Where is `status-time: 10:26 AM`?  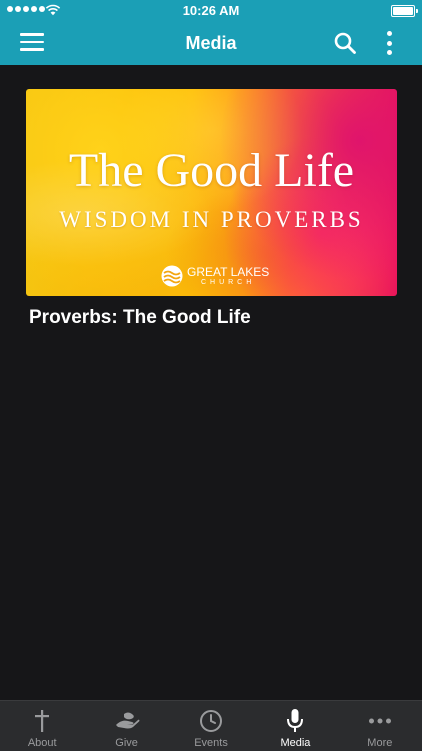 status-time: 10:26 AM is located at coordinates (211, 10).